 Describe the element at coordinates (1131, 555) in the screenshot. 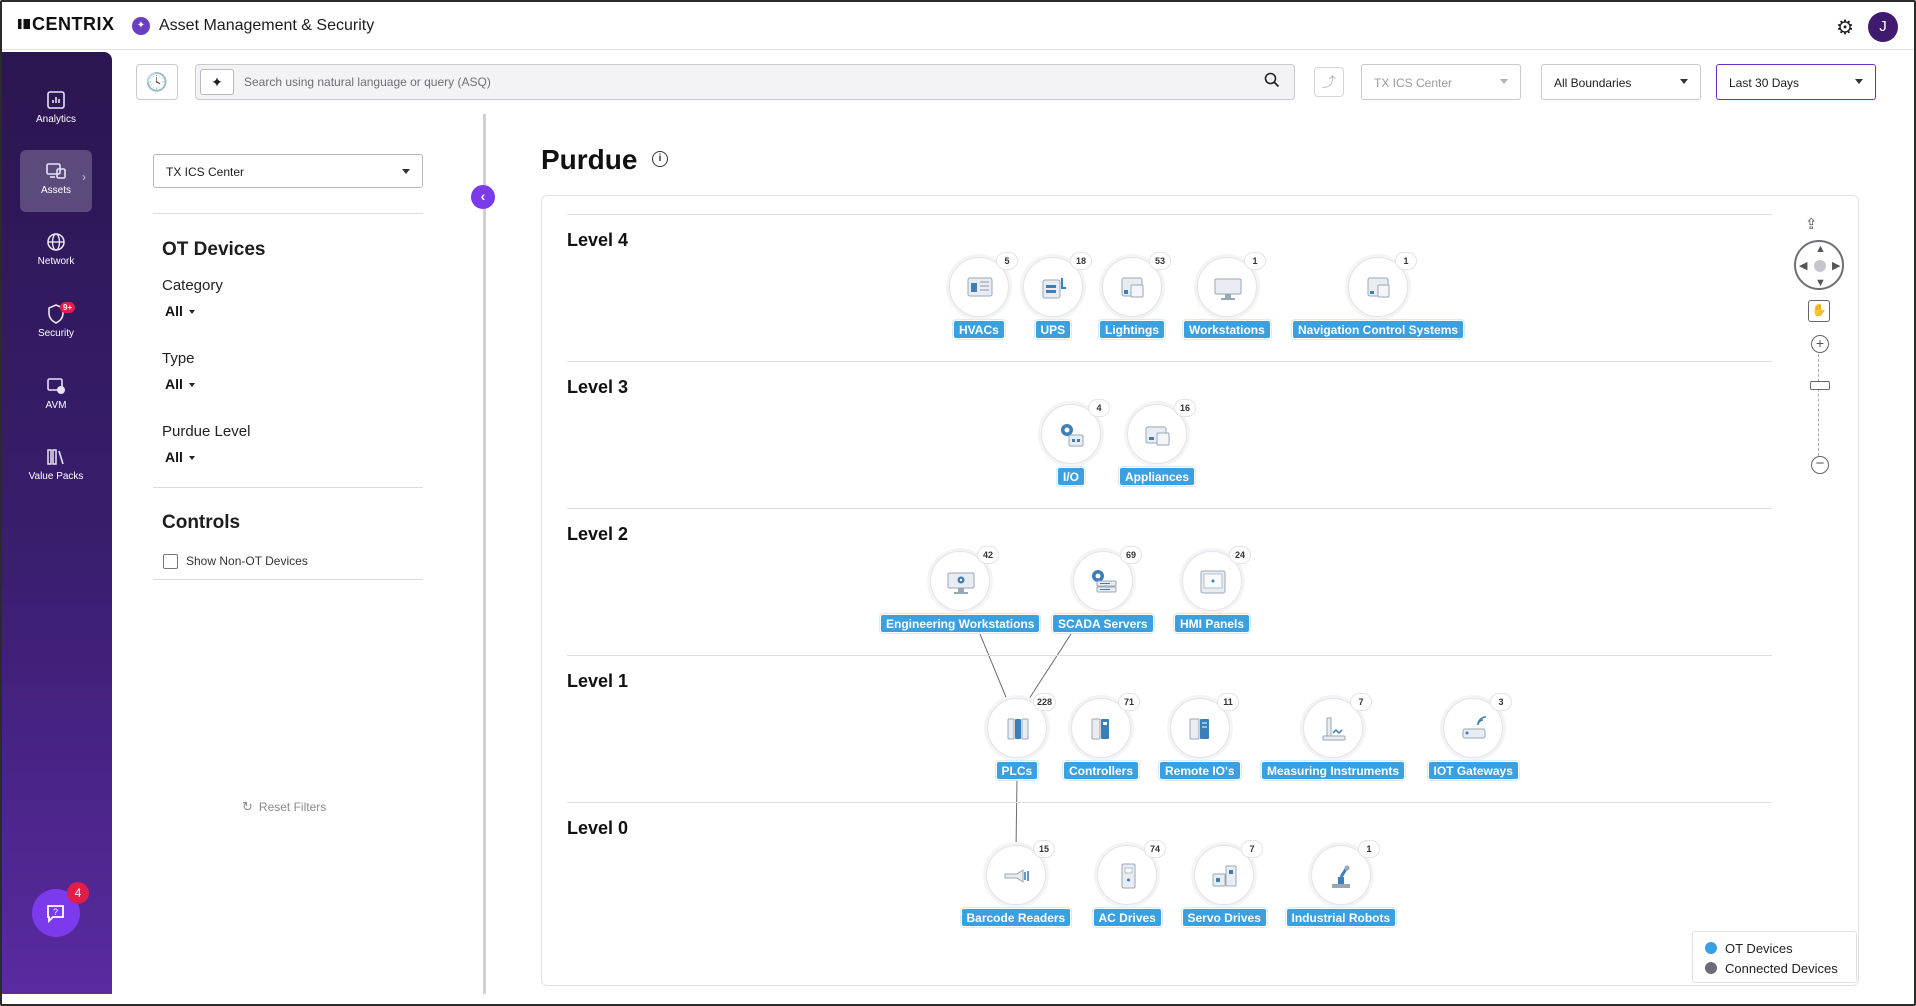

I see `device-count-badge: 69` at that location.